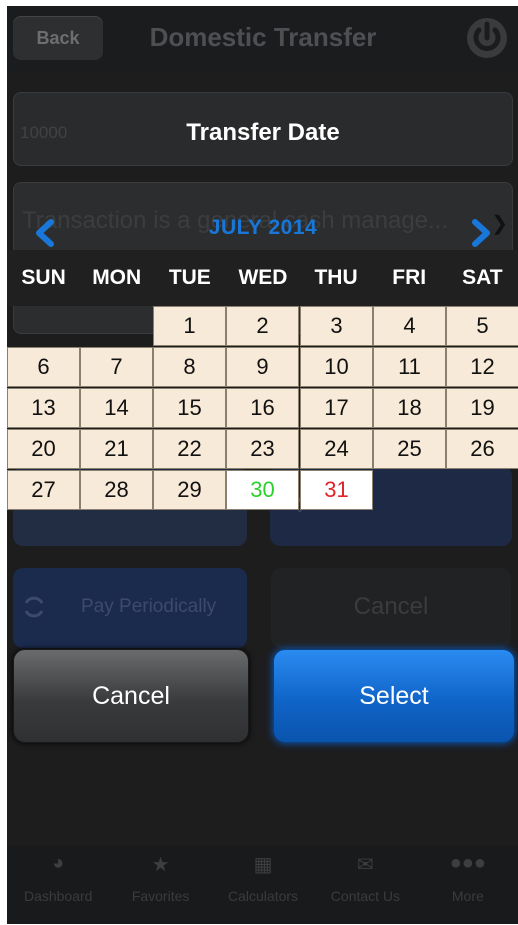 The width and height of the screenshot is (518, 925). Describe the element at coordinates (263, 227) in the screenshot. I see `month-label: JULY 2014` at that location.